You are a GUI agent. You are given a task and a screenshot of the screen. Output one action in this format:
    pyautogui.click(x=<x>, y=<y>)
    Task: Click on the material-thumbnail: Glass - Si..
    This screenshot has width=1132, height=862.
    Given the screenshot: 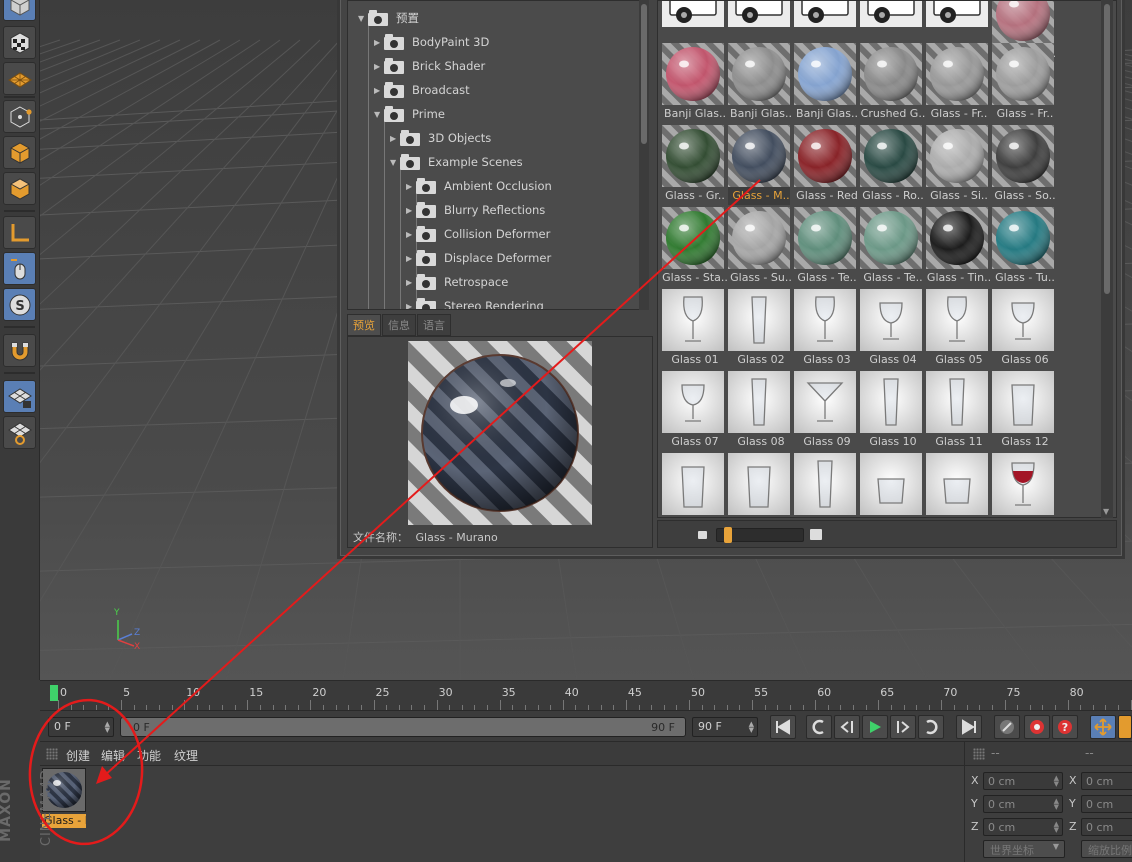 What is the action you would take?
    pyautogui.click(x=957, y=165)
    